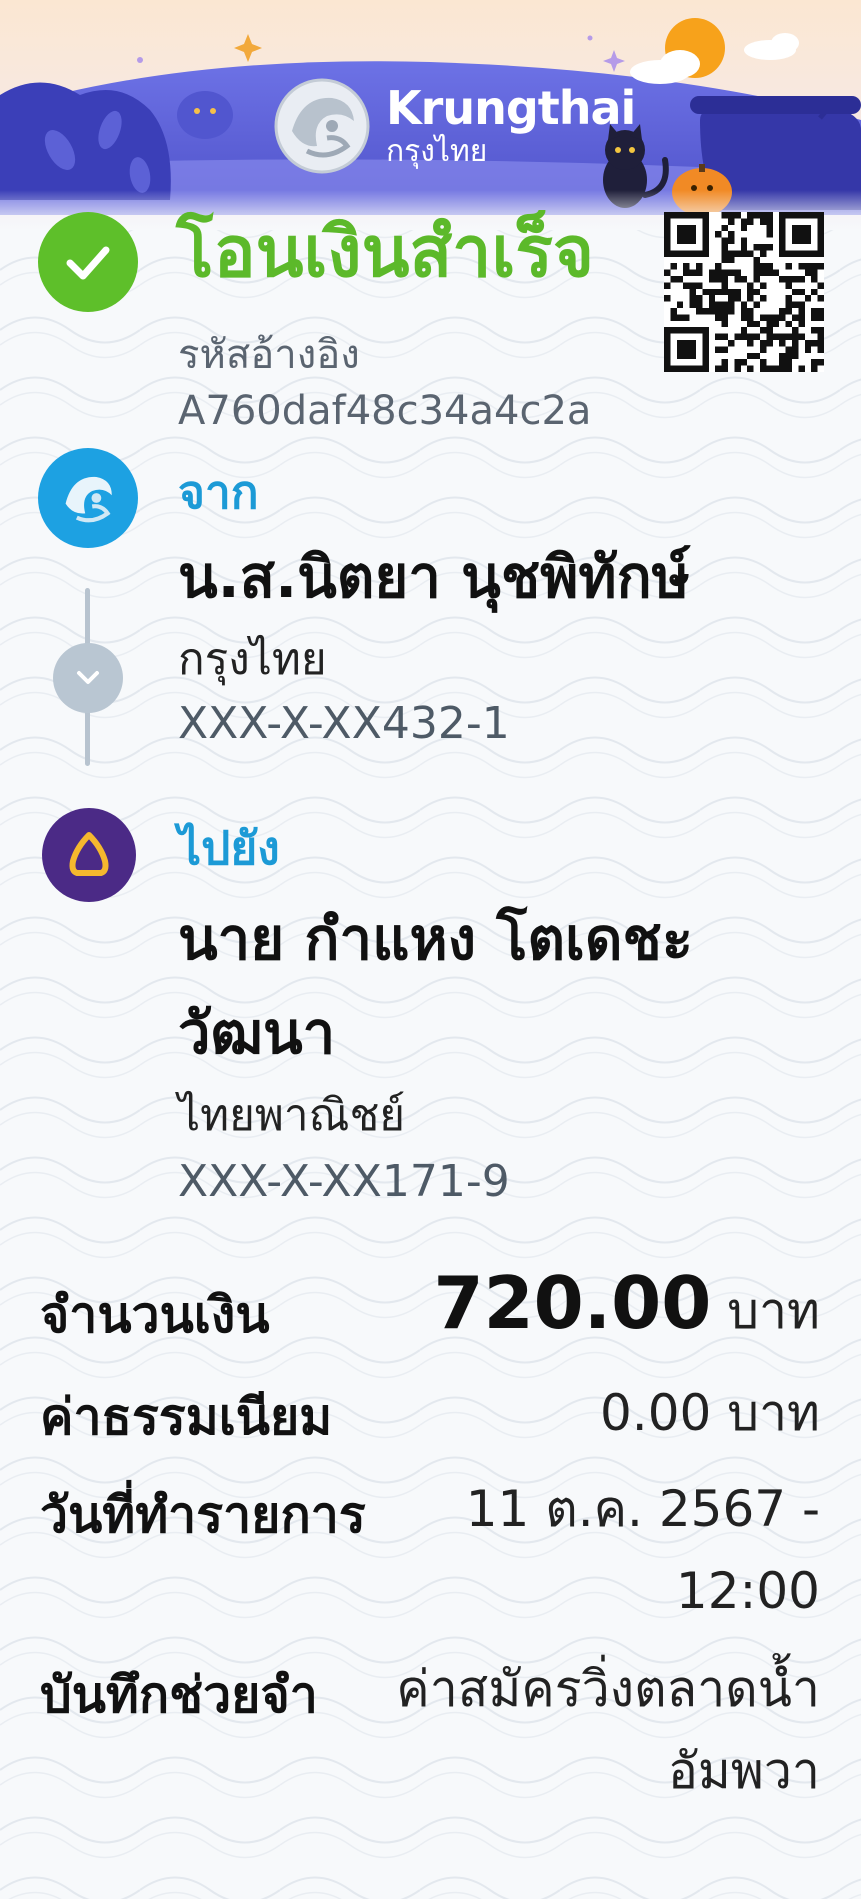 Image resolution: width=861 pixels, height=1899 pixels. I want to click on scb-bank-icon, so click(89, 855).